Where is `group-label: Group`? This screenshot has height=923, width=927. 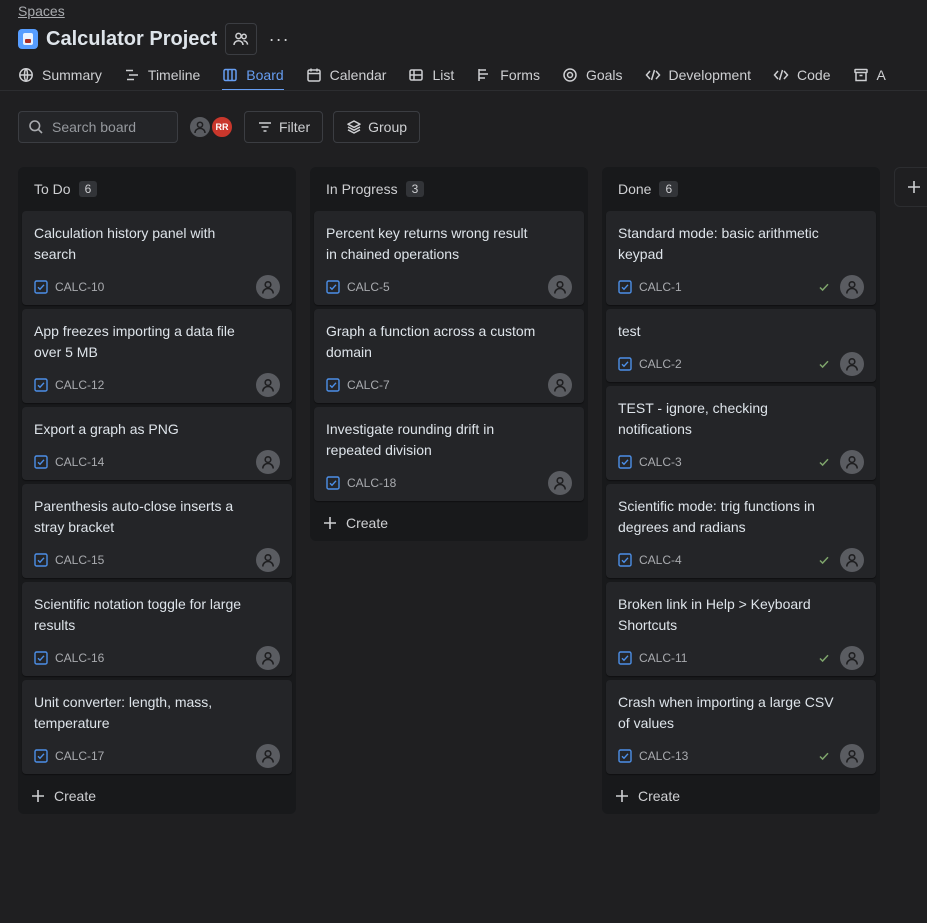 group-label: Group is located at coordinates (388, 127).